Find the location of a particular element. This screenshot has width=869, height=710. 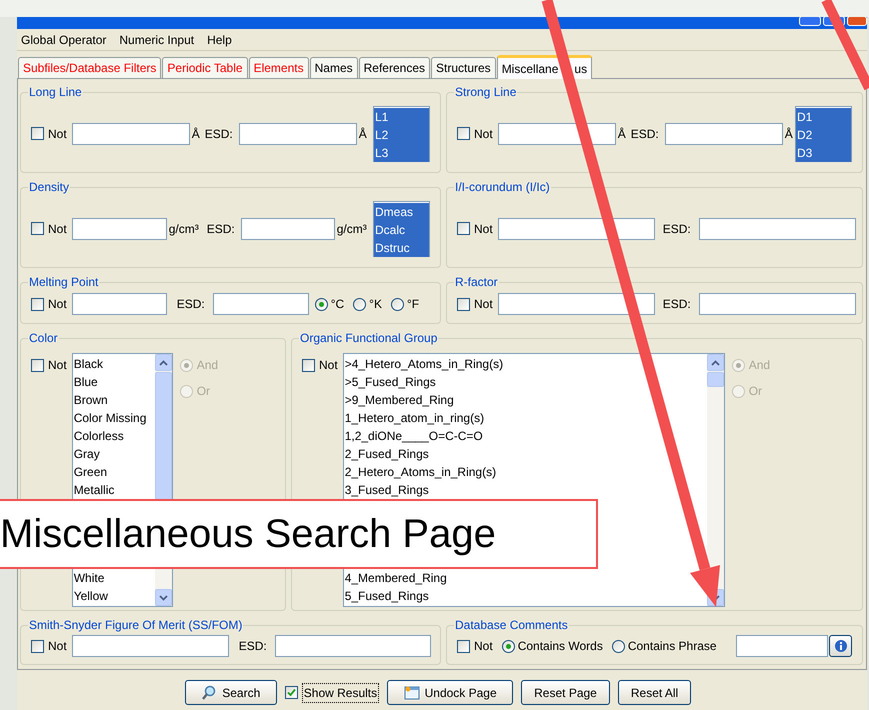

list-item: Colorless is located at coordinates (114, 436).